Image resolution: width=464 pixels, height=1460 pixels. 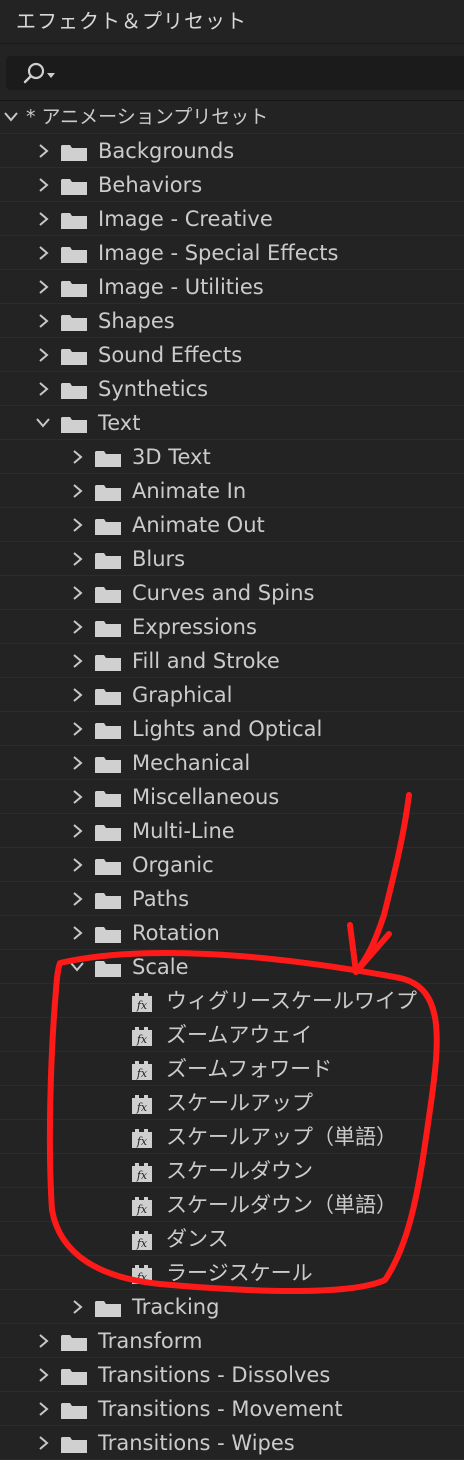 I want to click on search-icon, so click(x=38, y=73).